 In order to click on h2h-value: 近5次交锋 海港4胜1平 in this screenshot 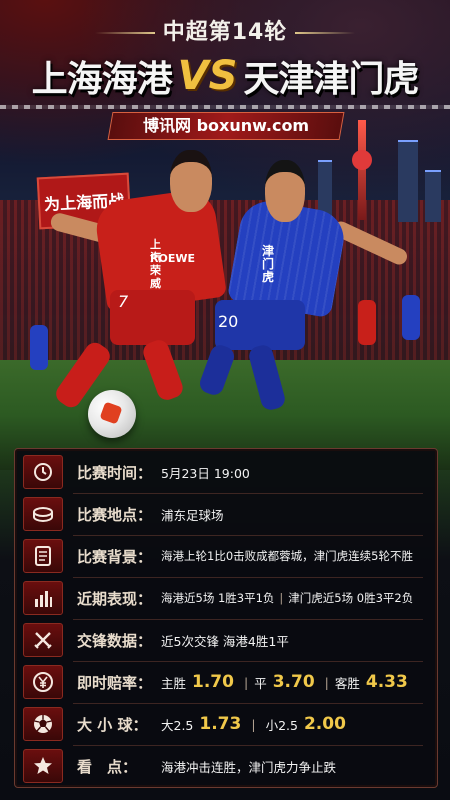, I will do `click(225, 641)`.